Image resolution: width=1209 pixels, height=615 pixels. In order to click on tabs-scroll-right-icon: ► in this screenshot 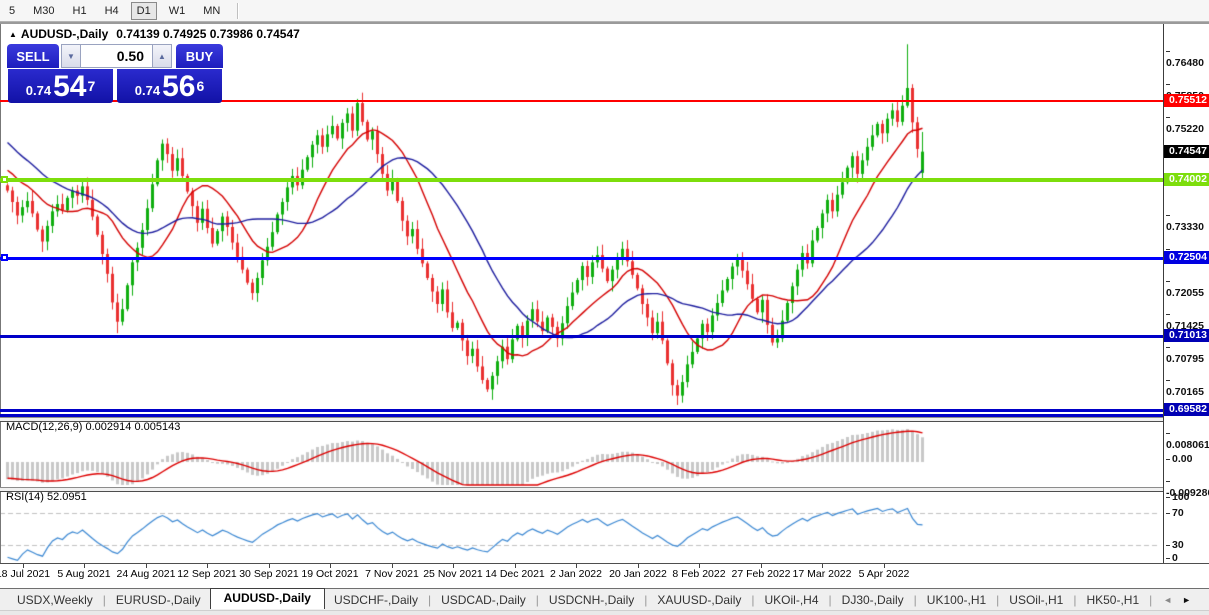, I will do `click(1186, 600)`.